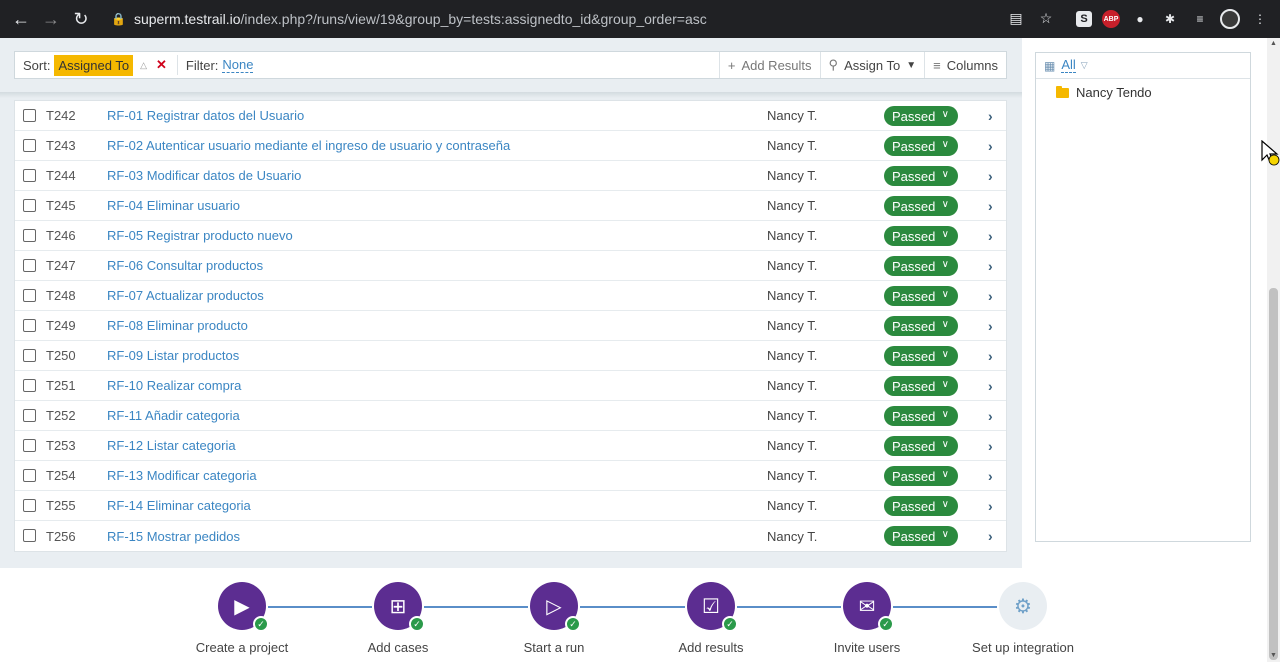  I want to click on test-id: T247, so click(61, 265).